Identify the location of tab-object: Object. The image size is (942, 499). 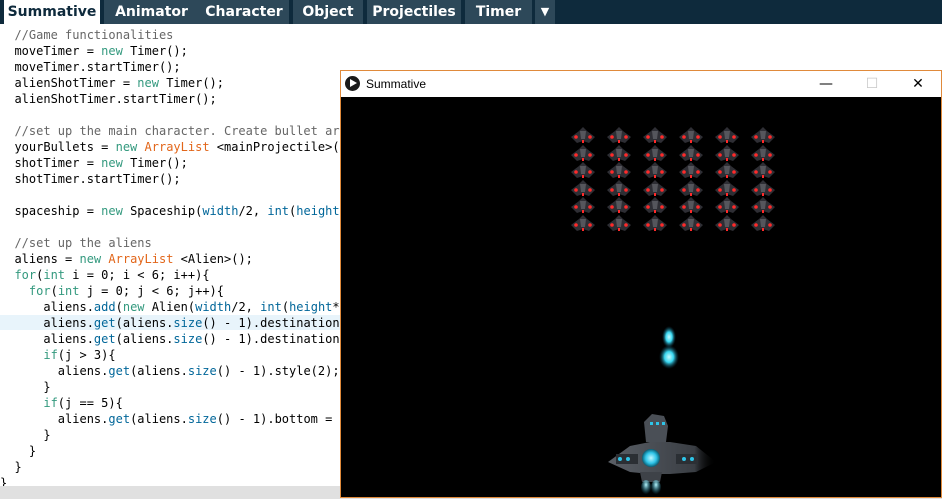
(328, 12).